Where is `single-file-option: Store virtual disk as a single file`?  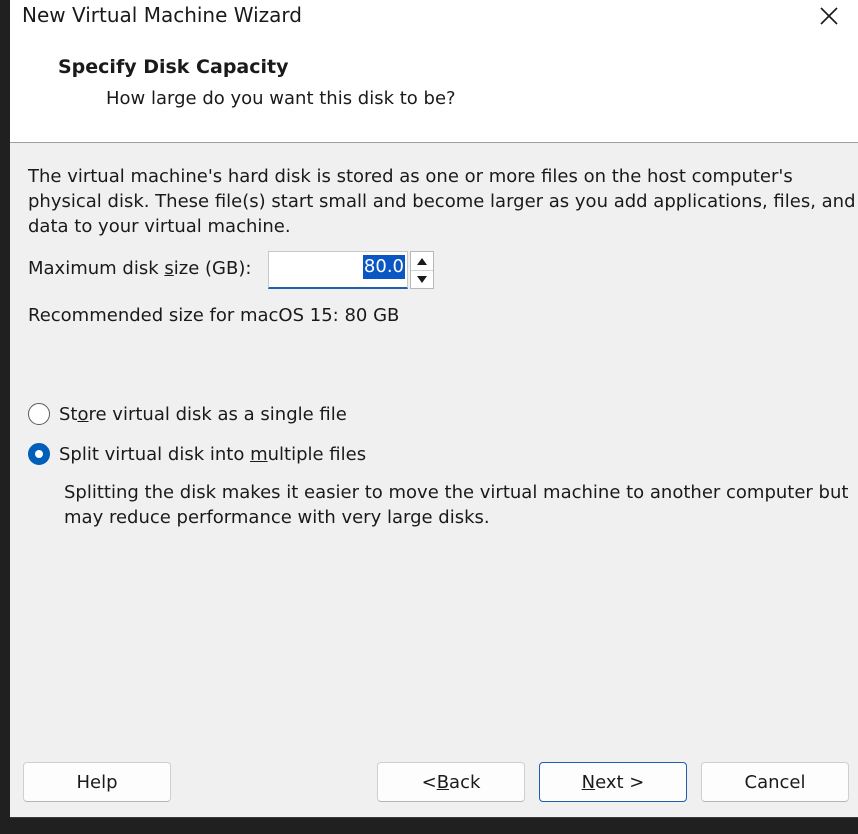 single-file-option: Store virtual disk as a single file is located at coordinates (187, 414).